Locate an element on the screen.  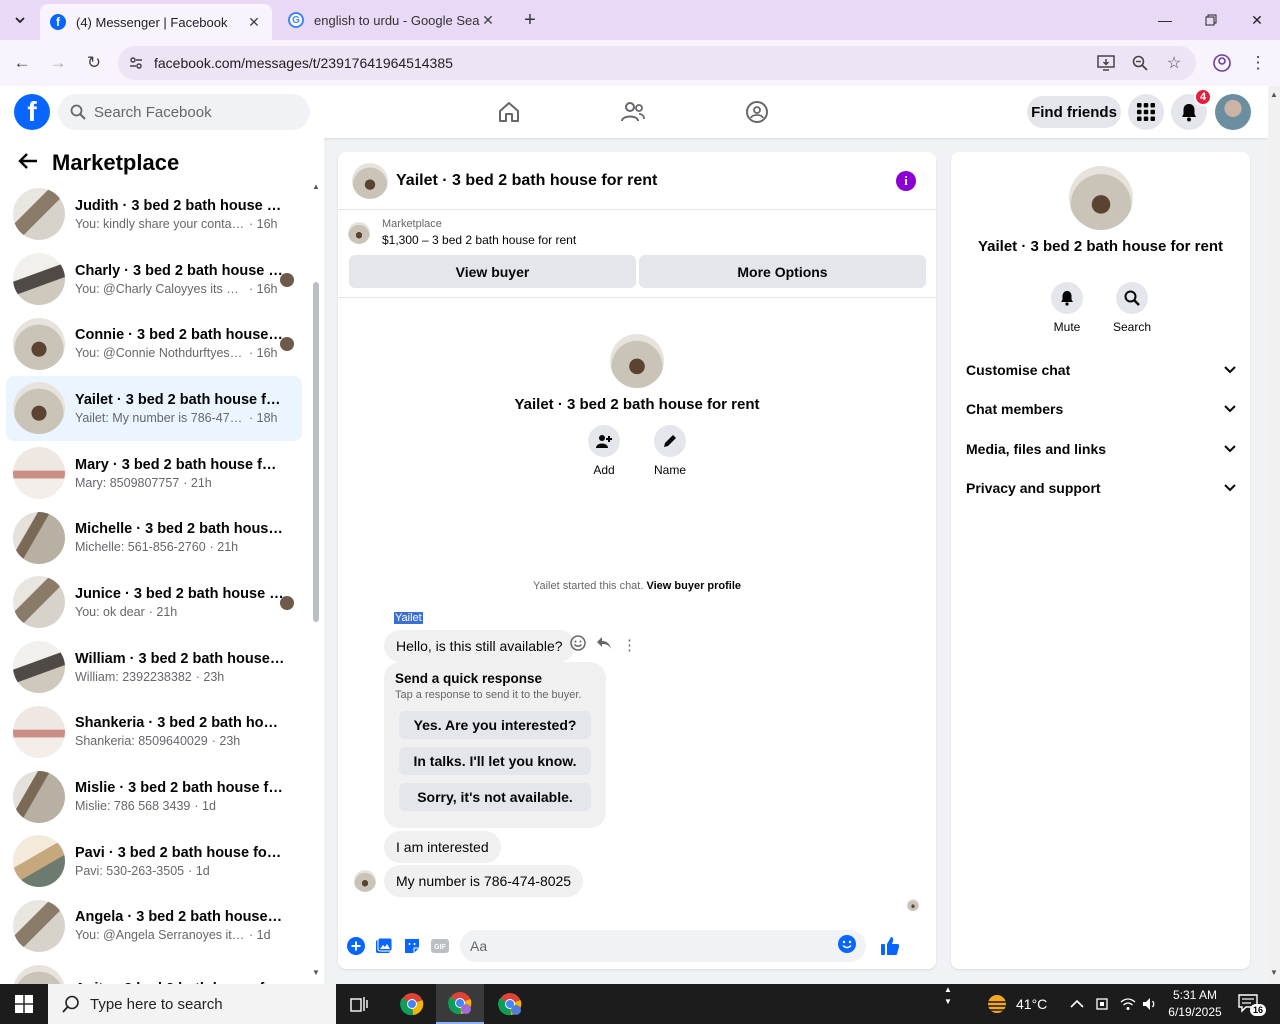
quick-response-button: Sorry, it's not available. is located at coordinates (495, 797).